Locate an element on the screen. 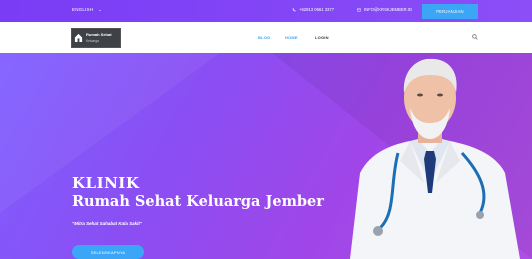 The image size is (532, 259). mail-icon is located at coordinates (359, 9).